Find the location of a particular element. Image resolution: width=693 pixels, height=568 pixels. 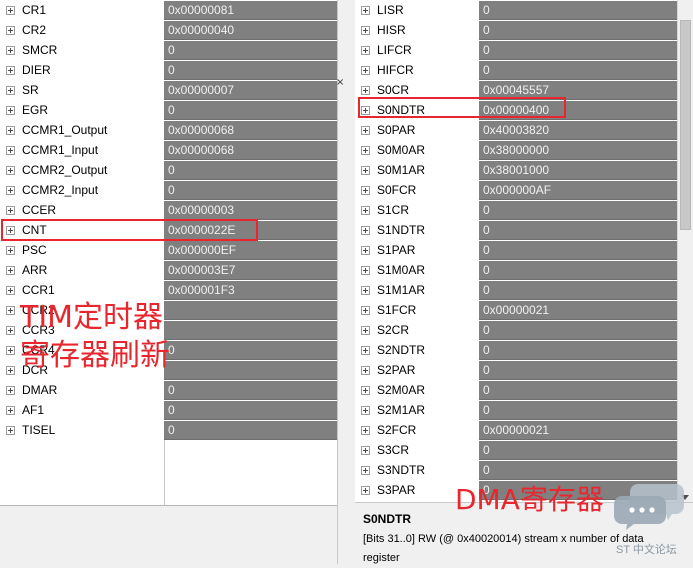

dma-vertical-scrollbar is located at coordinates (685, 251).